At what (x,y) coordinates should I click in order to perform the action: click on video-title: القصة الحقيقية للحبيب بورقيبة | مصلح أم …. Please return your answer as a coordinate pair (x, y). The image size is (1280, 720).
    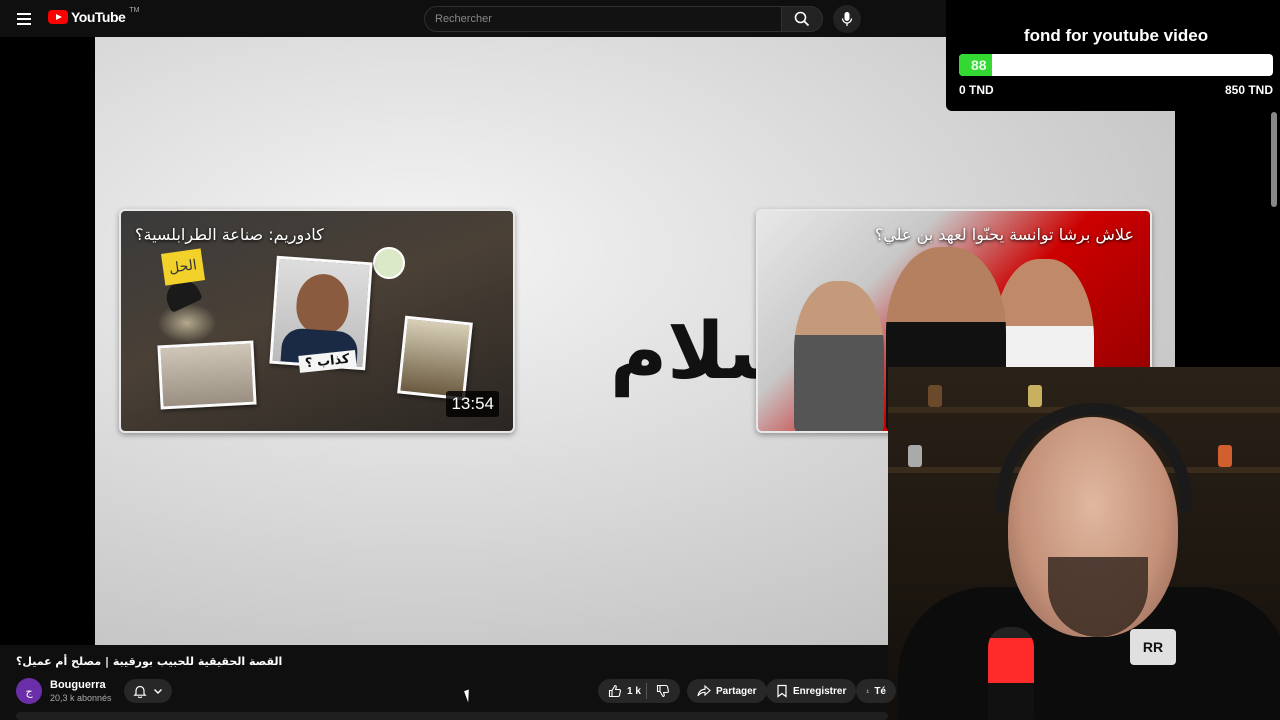
    Looking at the image, I should click on (149, 661).